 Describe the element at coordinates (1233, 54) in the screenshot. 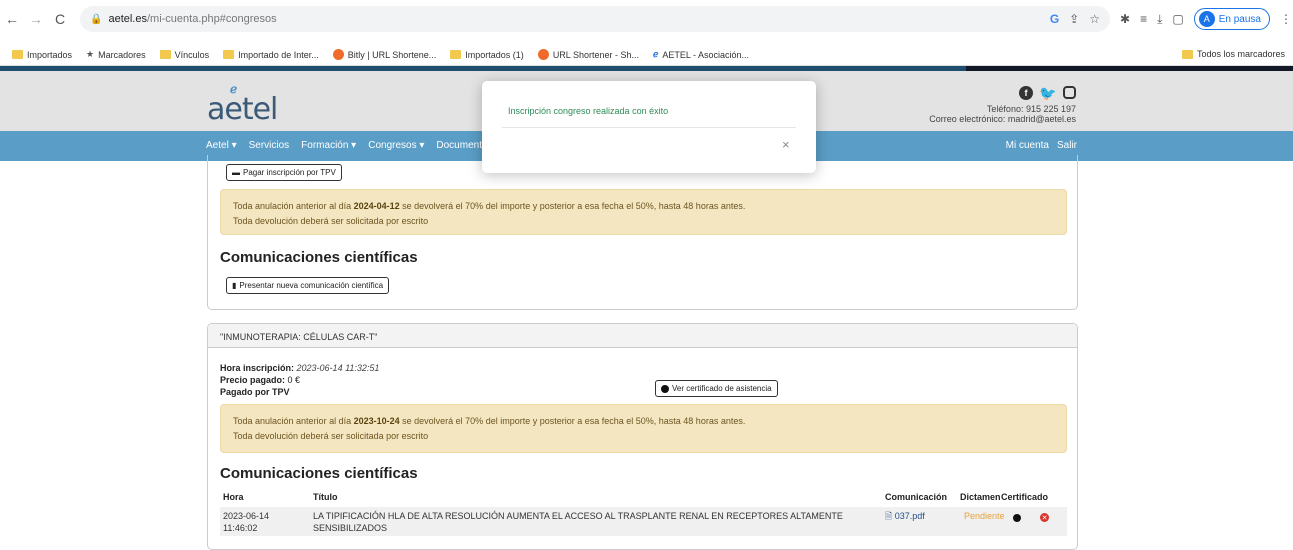

I see `all-bookmarks: Todos los marcadores` at that location.